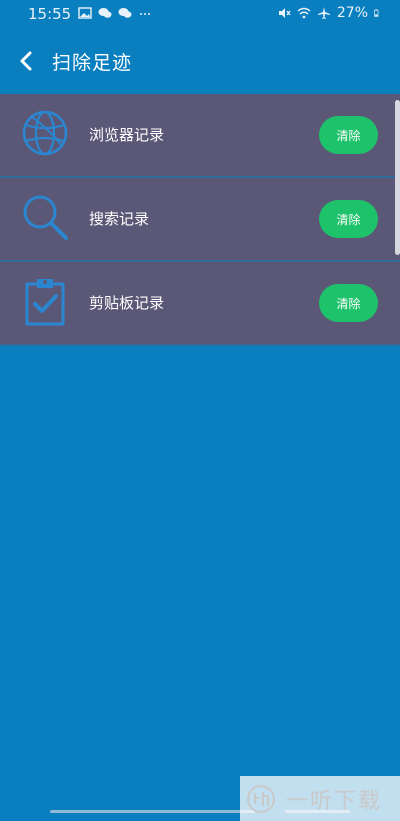 This screenshot has height=821, width=400. What do you see at coordinates (115, 13) in the screenshot?
I see `status-left-icons` at bounding box center [115, 13].